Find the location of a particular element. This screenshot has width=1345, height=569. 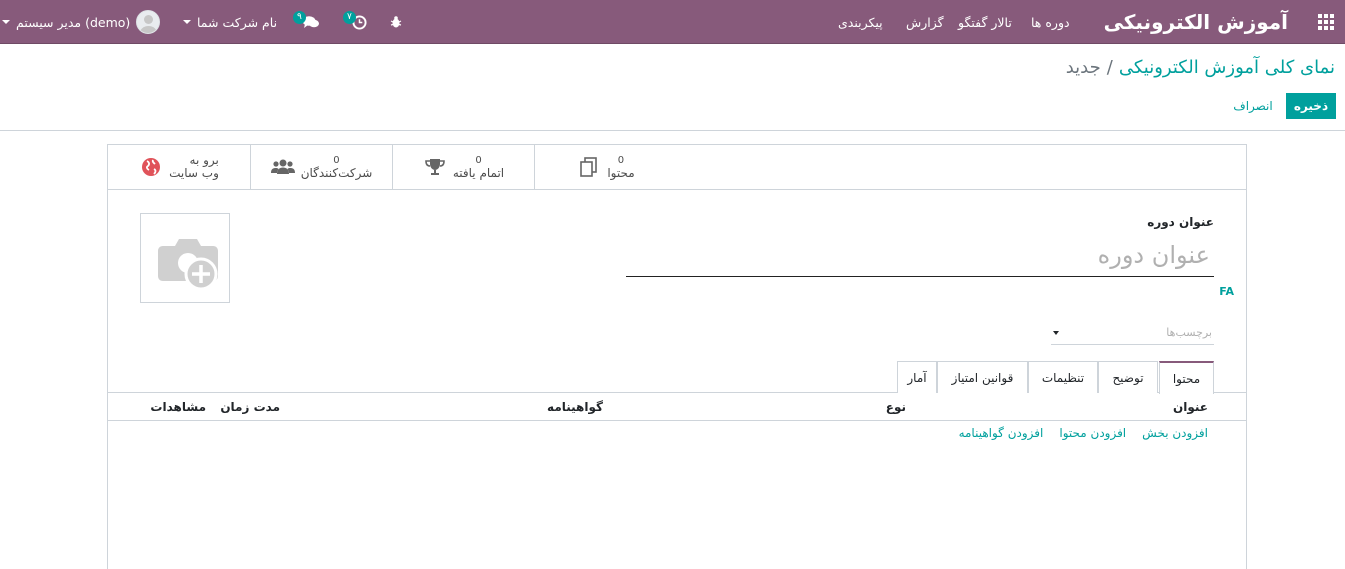

tags-placeholder: برچسب‌ها is located at coordinates (1189, 332).